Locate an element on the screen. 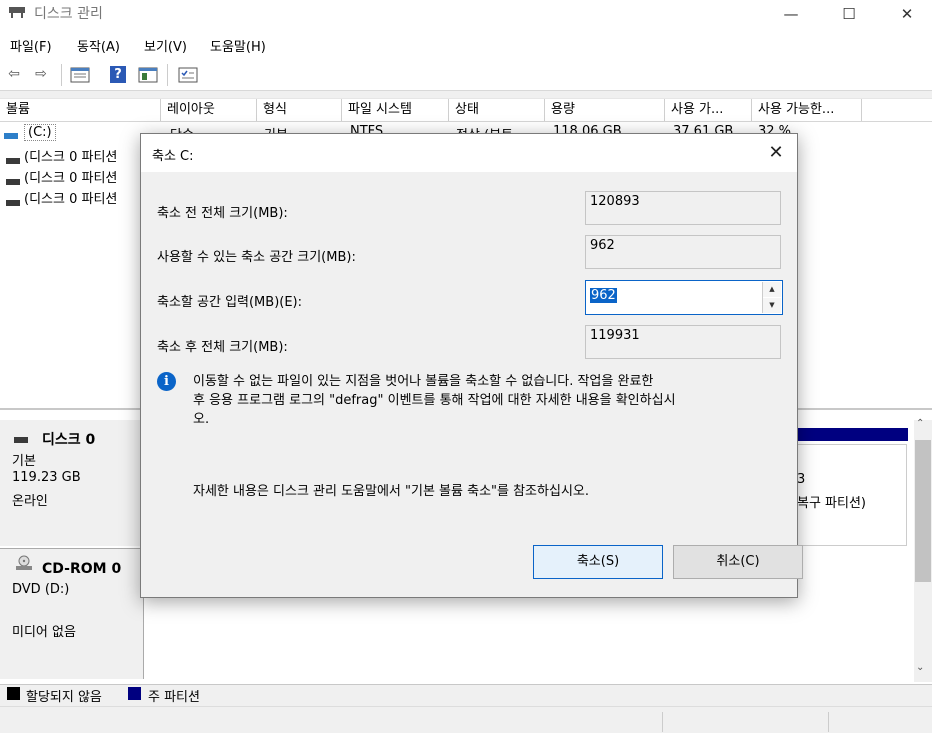 The image size is (932, 733). available-space-label: 사용할 수 있는 축소 공간 크기(MB): is located at coordinates (256, 257).